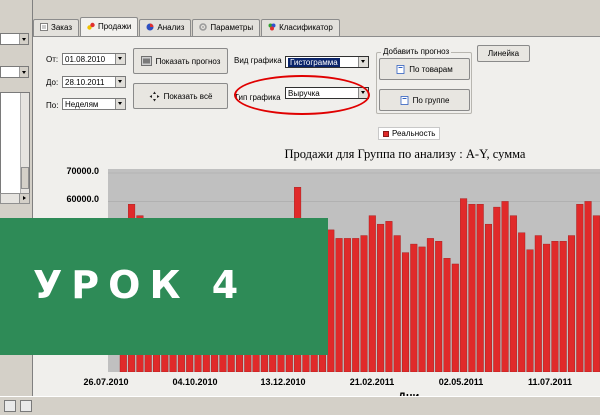 The image size is (600, 415). What do you see at coordinates (82, 199) in the screenshot?
I see `y-tick-label: 60000.0` at bounding box center [82, 199].